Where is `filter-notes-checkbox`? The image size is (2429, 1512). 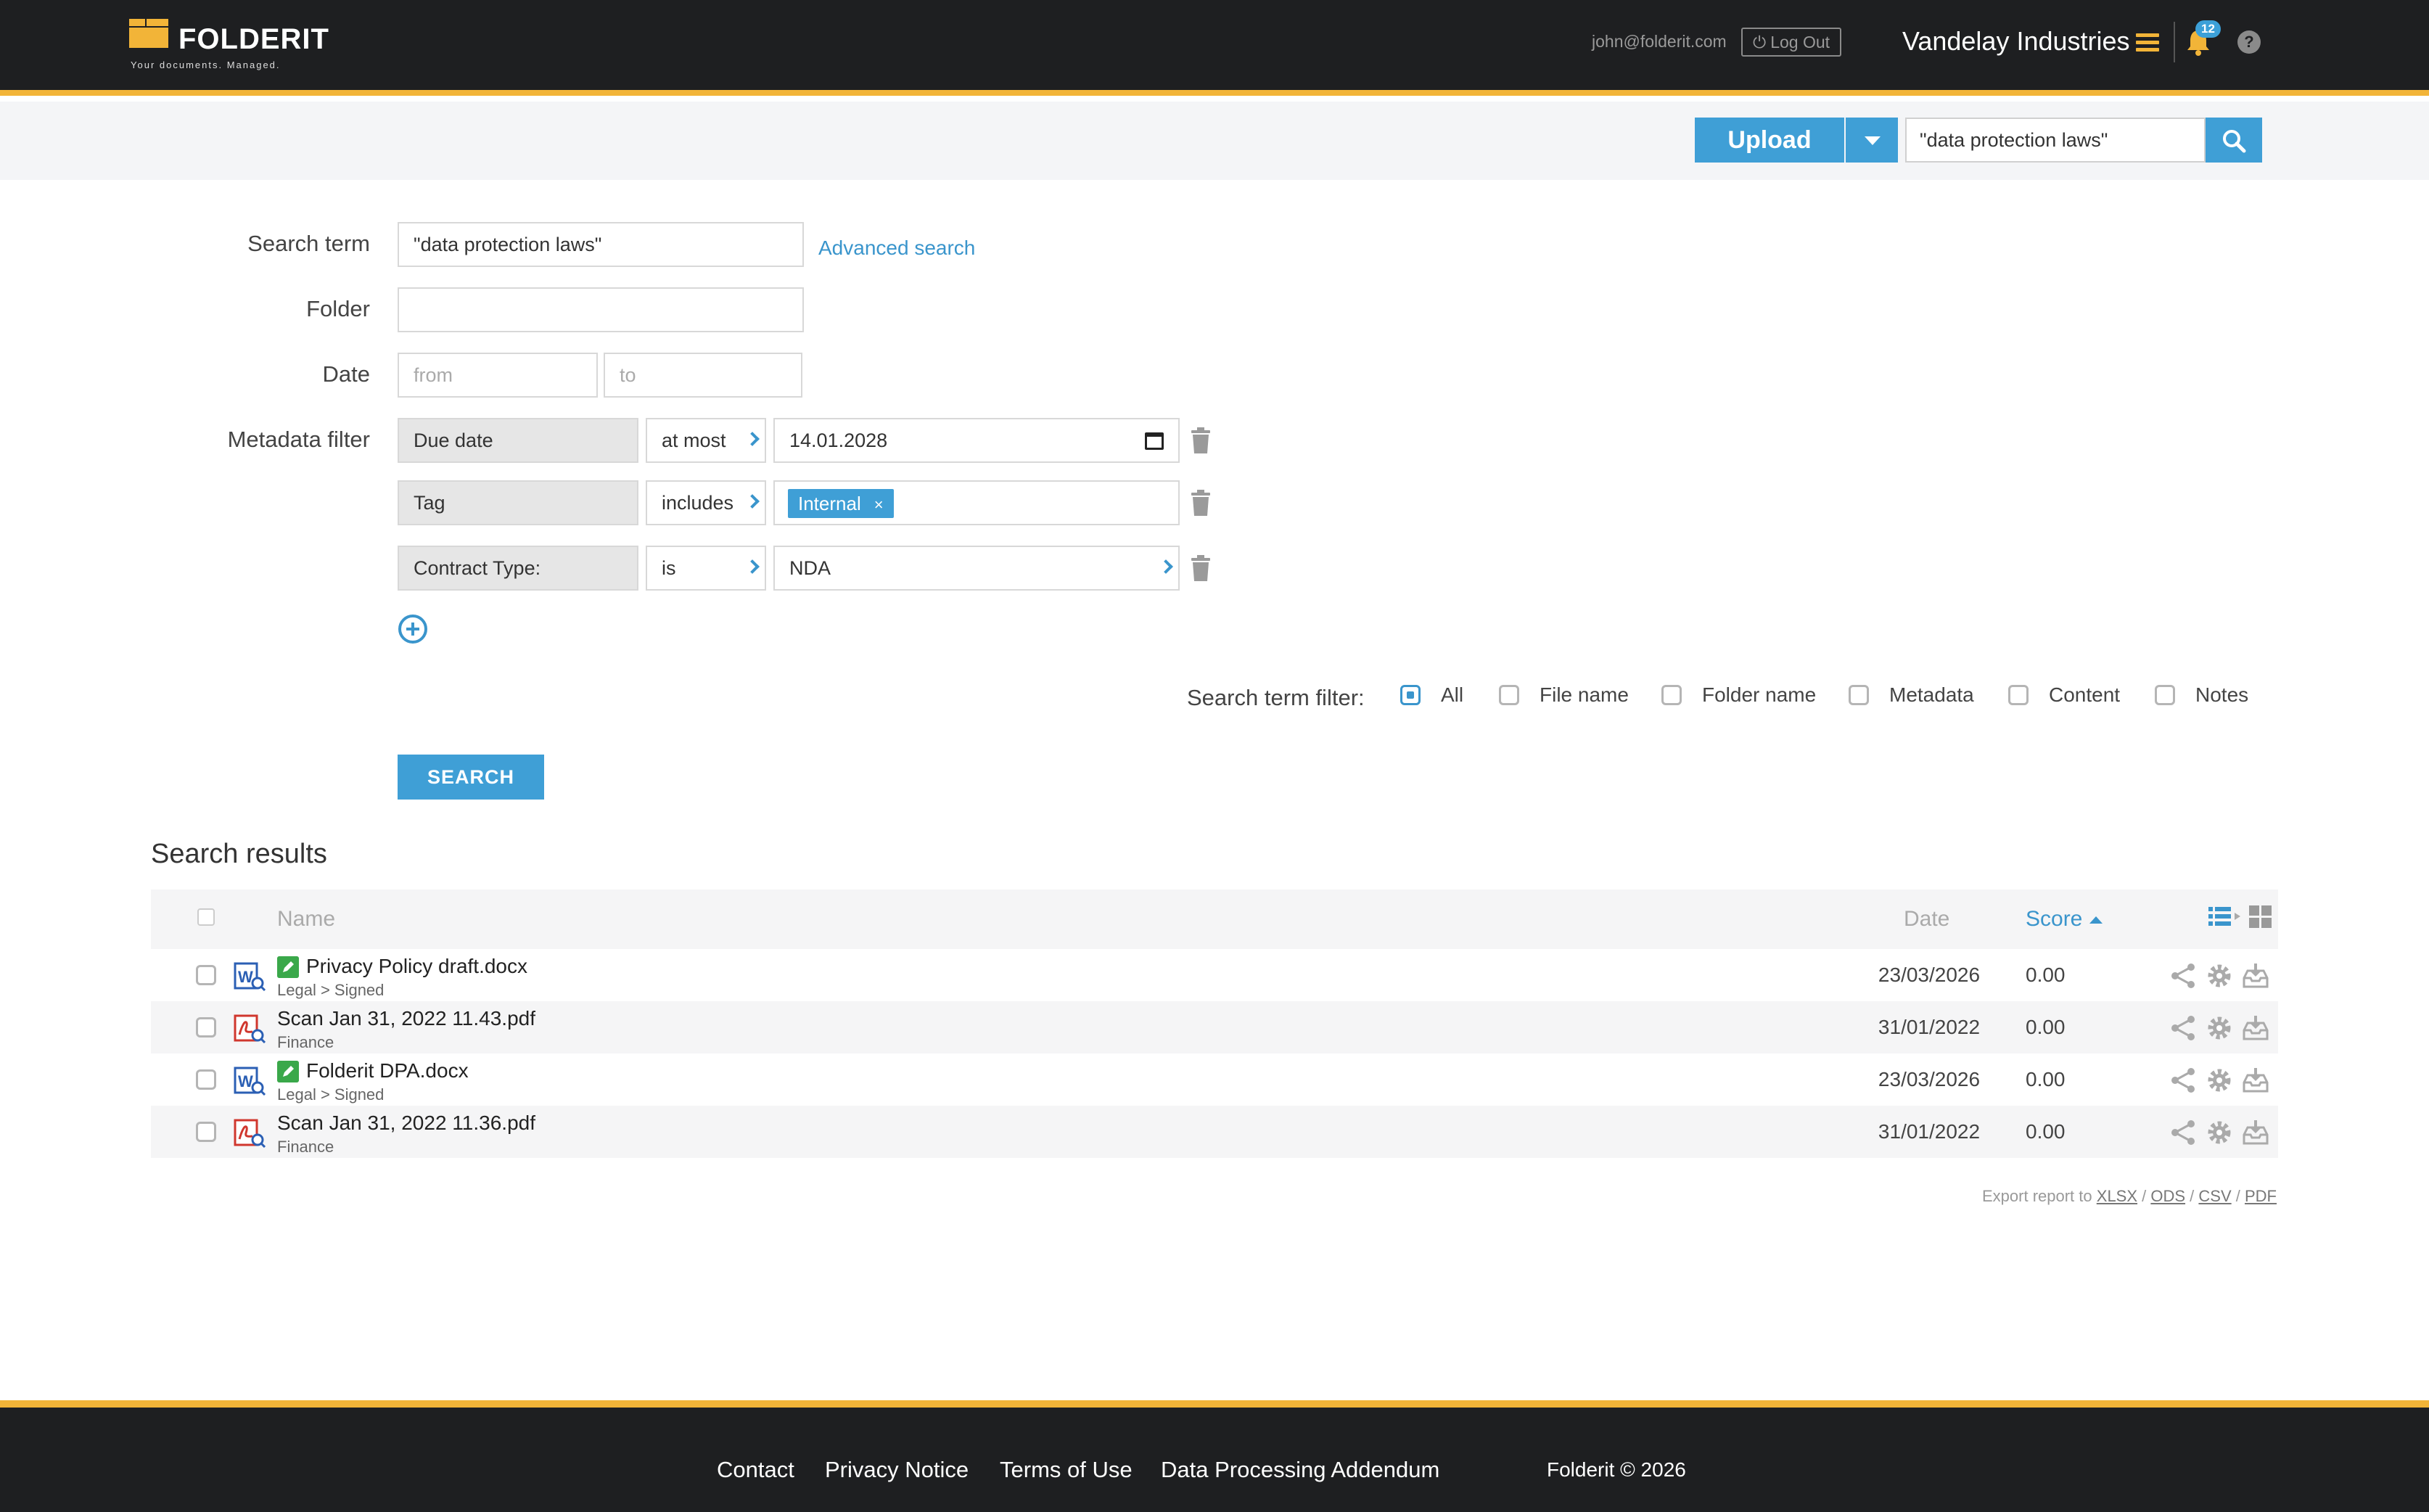
filter-notes-checkbox is located at coordinates (2165, 695).